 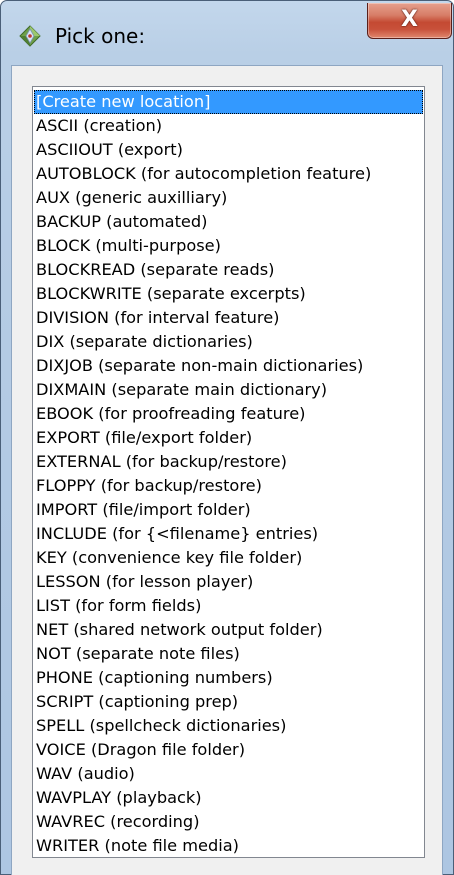 What do you see at coordinates (228, 510) in the screenshot?
I see `list-item: IMPORT (file/import folder)` at bounding box center [228, 510].